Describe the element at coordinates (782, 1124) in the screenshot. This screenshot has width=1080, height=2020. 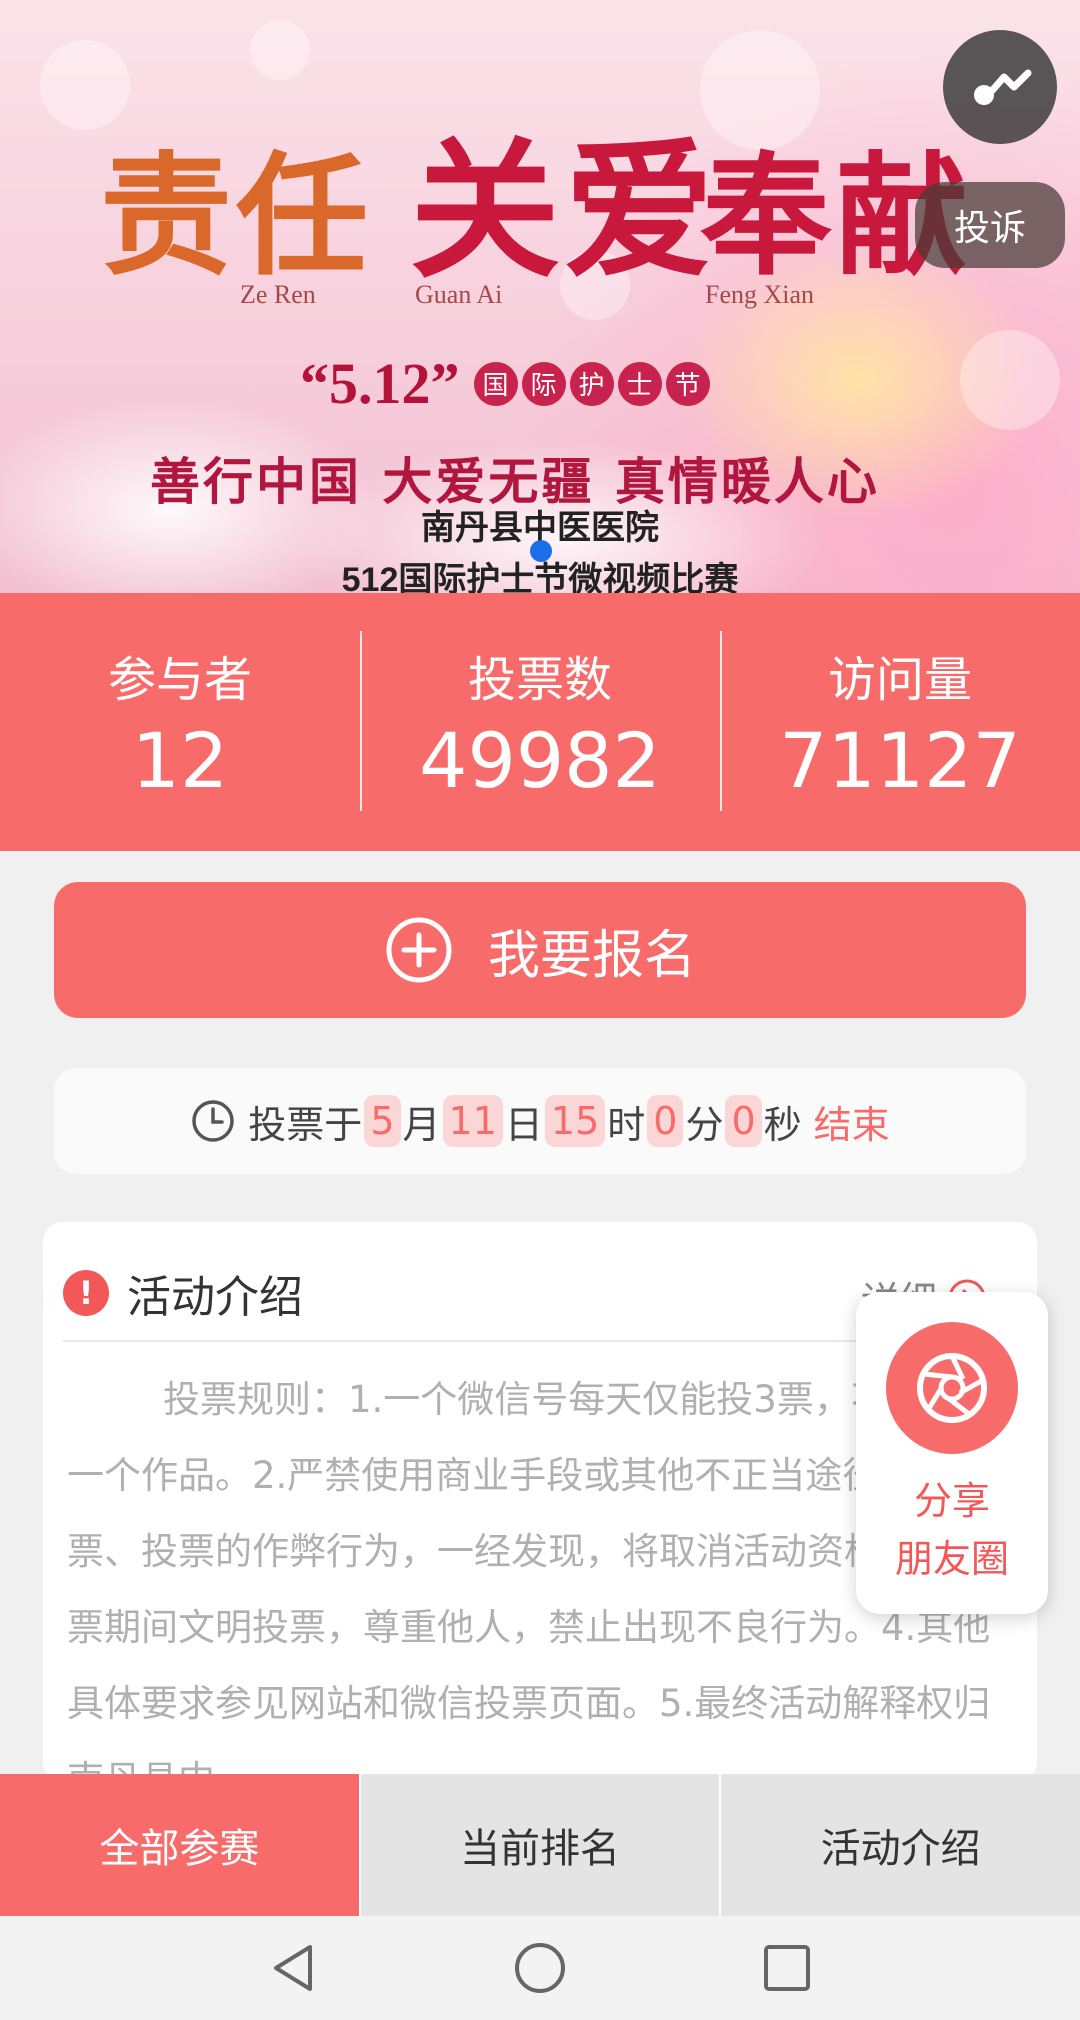
I see `countdown-unit: 秒` at that location.